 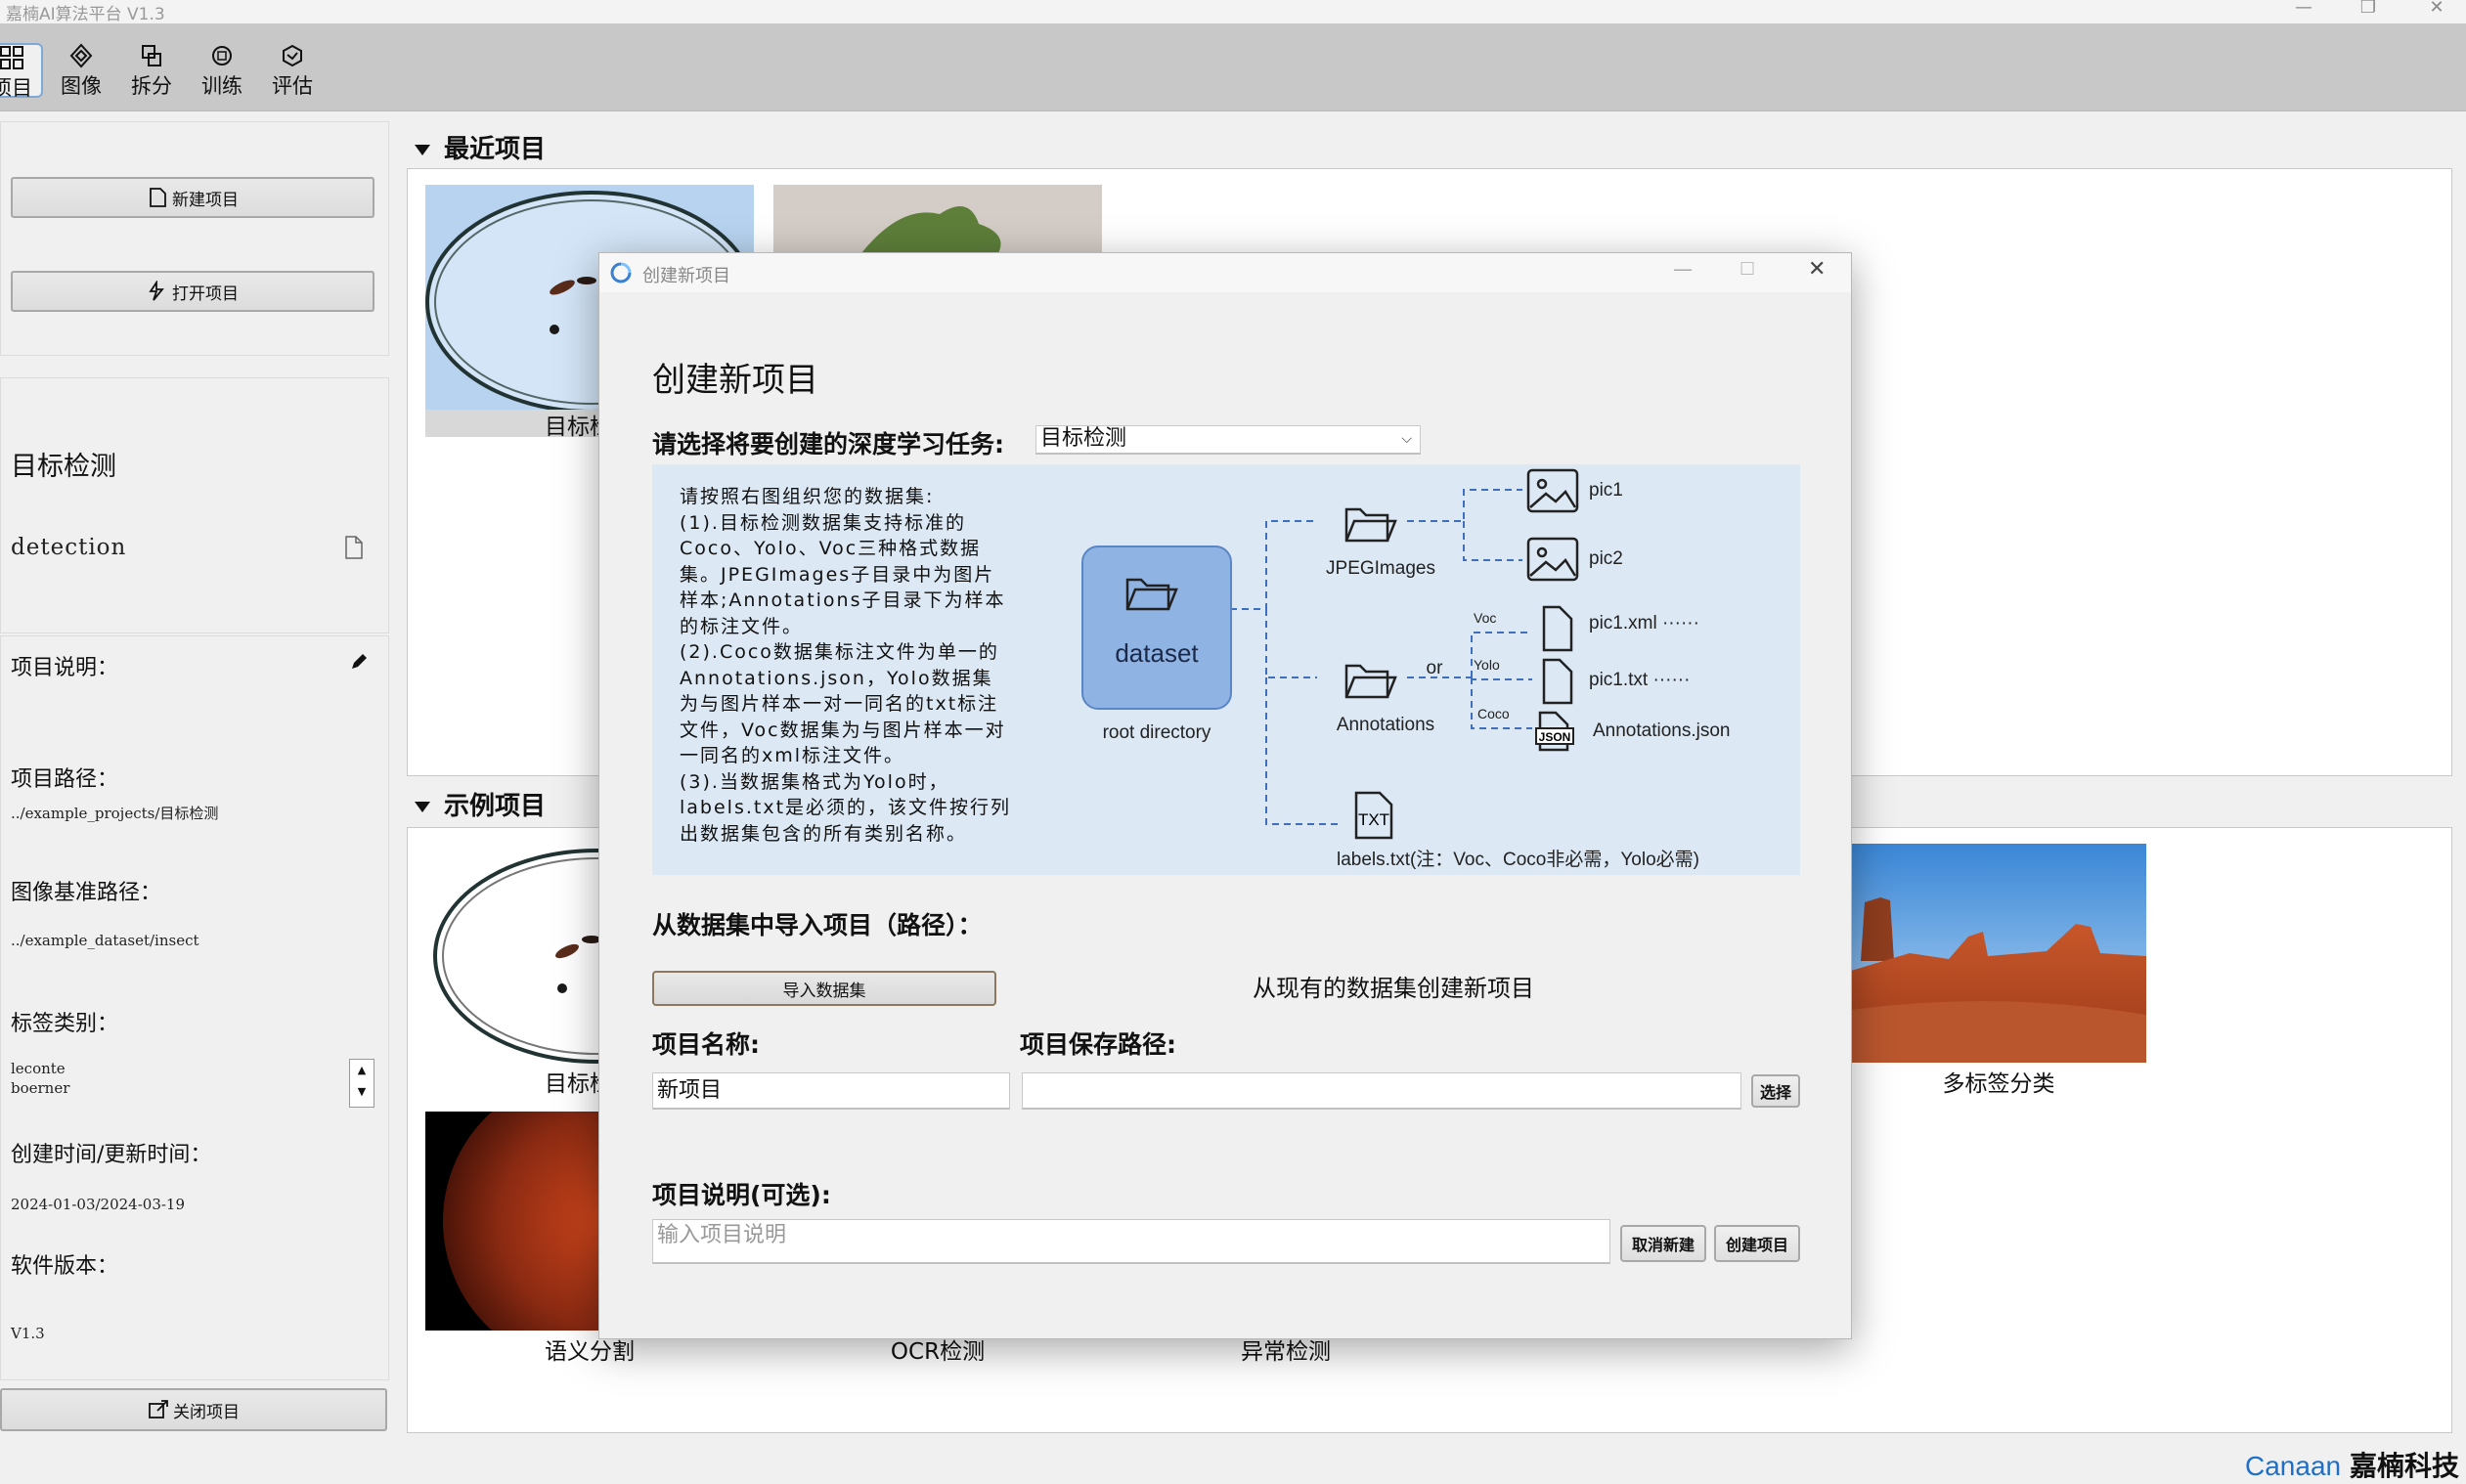 I want to click on project-title: 目标检测, so click(x=63, y=467).